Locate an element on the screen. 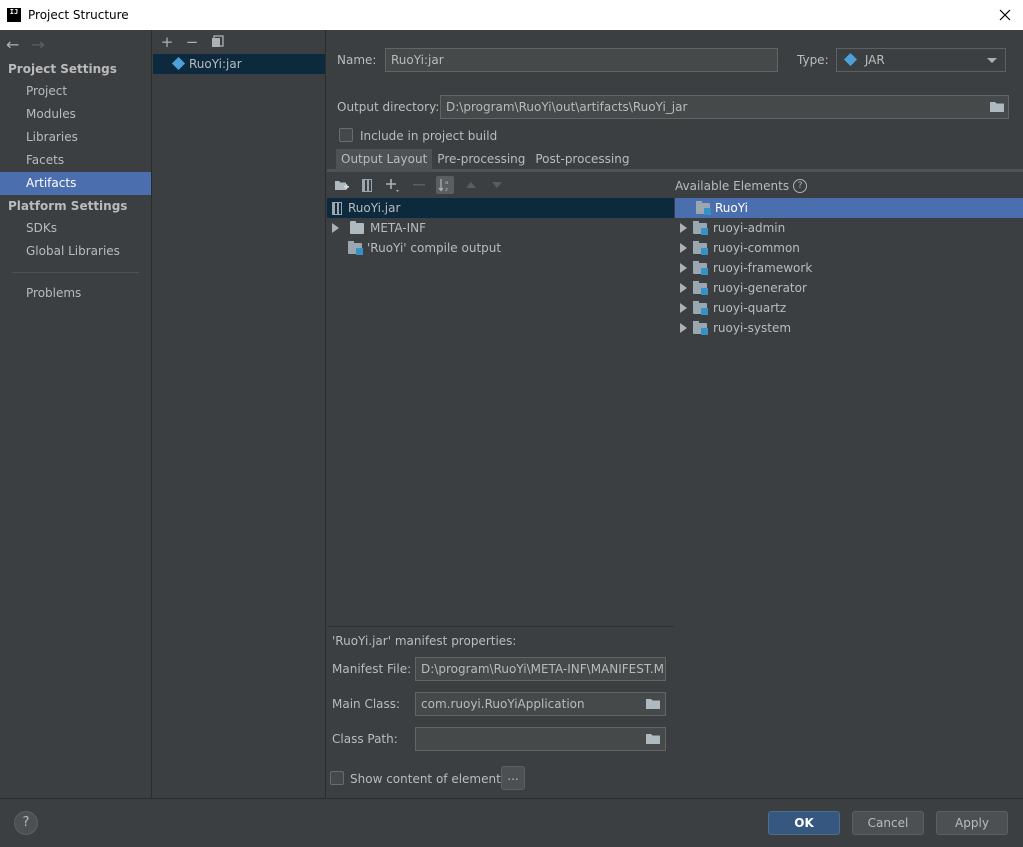 Image resolution: width=1023 pixels, height=847 pixels. manifest-file-input: D:\program\RuoYi\META-INF\MANIFEST.MF is located at coordinates (540, 669).